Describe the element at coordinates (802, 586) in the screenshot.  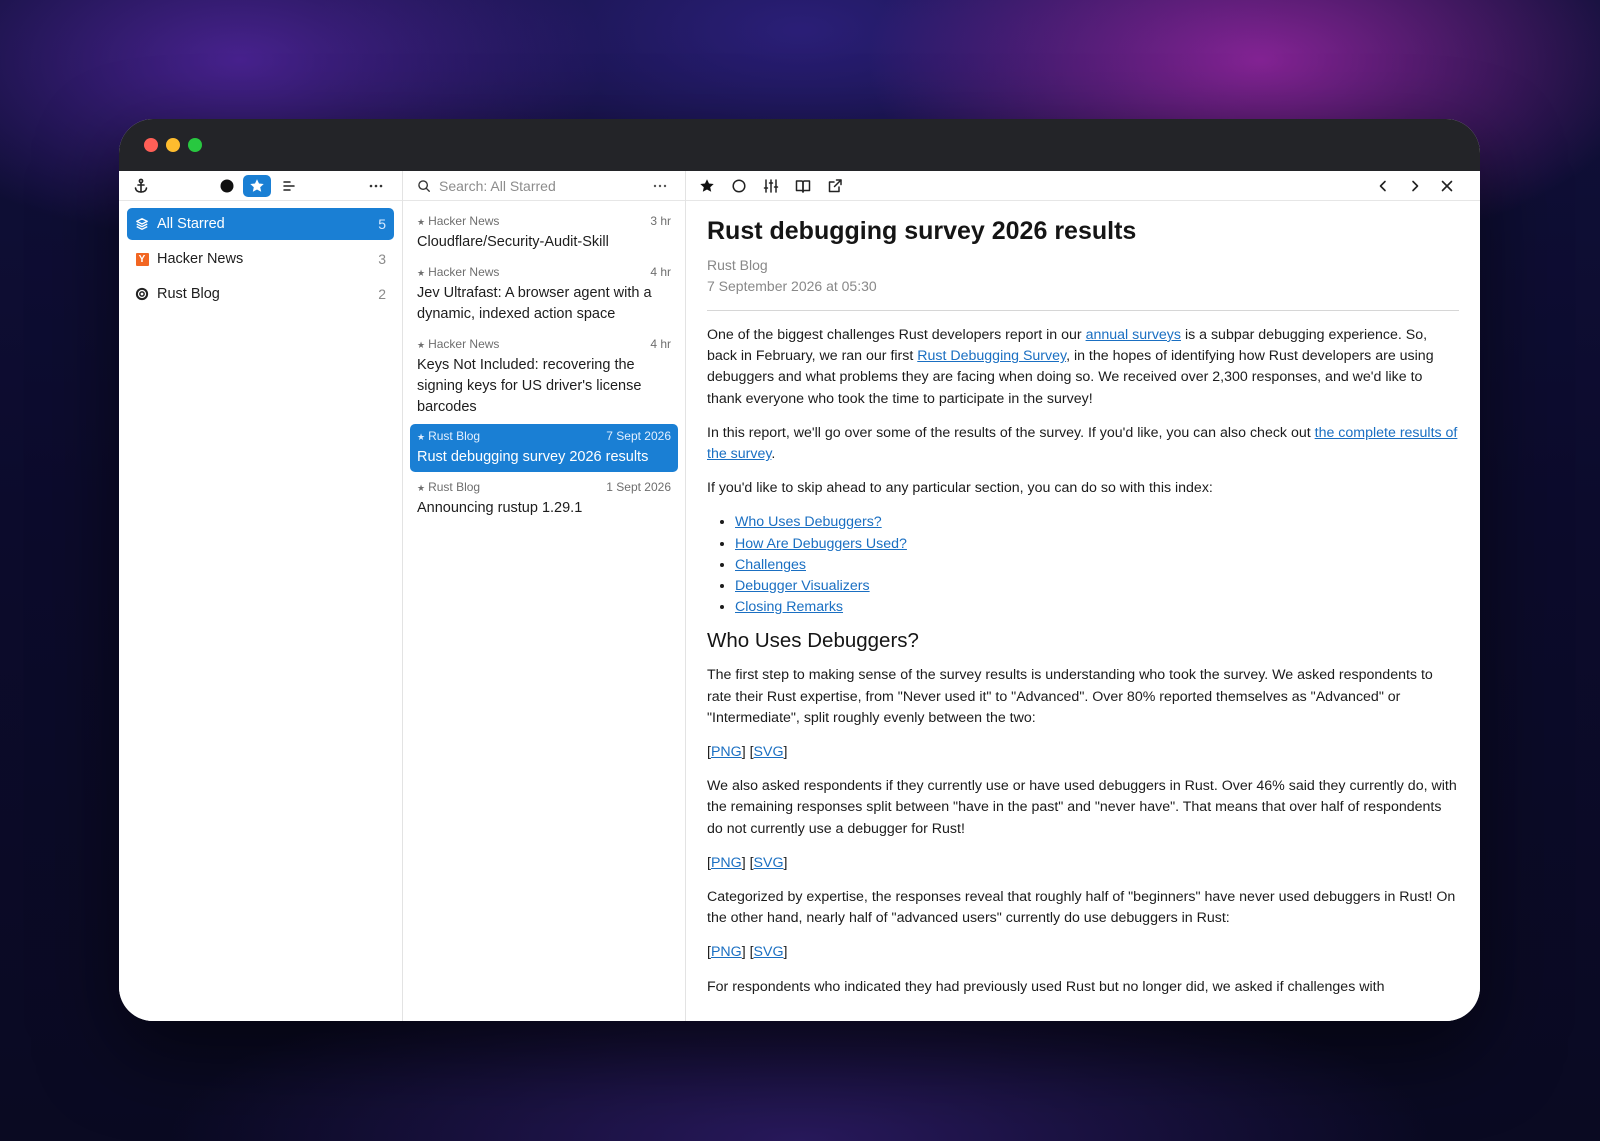
I see `index-link-visualizers: Debugger Visualizers` at that location.